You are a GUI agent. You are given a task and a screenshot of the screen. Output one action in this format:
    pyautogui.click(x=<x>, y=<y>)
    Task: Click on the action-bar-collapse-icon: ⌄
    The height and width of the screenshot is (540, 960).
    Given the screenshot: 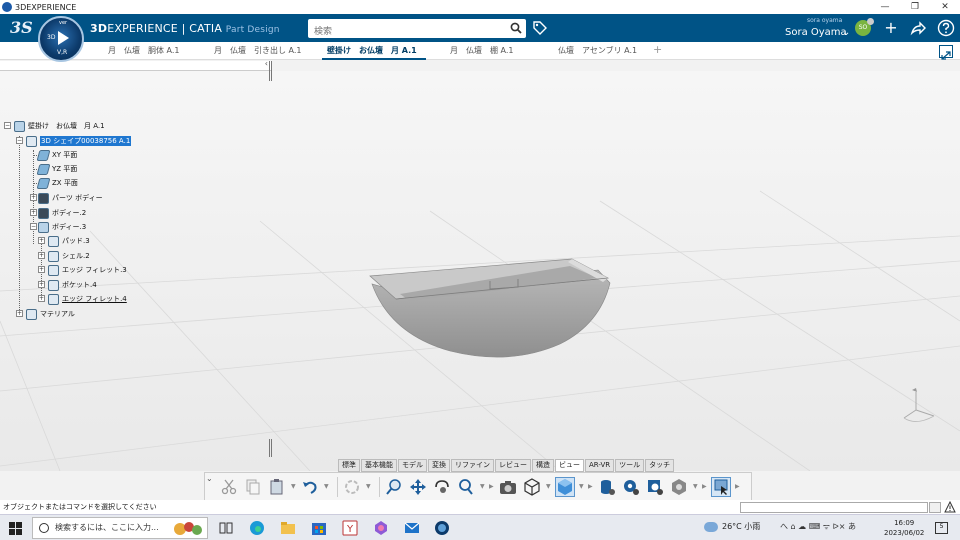 What is the action you would take?
    pyautogui.click(x=209, y=478)
    